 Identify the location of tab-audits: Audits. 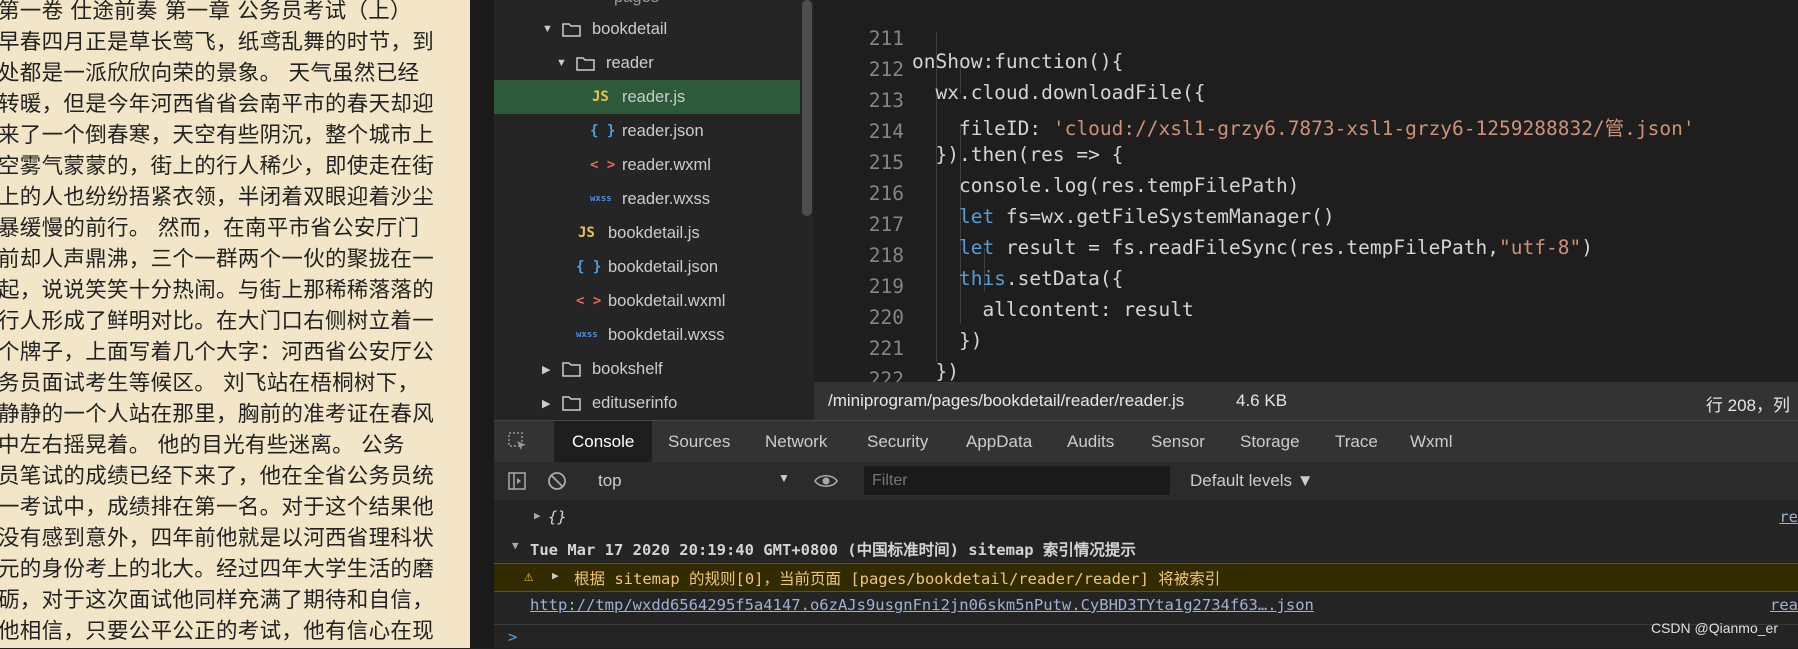
(1090, 442).